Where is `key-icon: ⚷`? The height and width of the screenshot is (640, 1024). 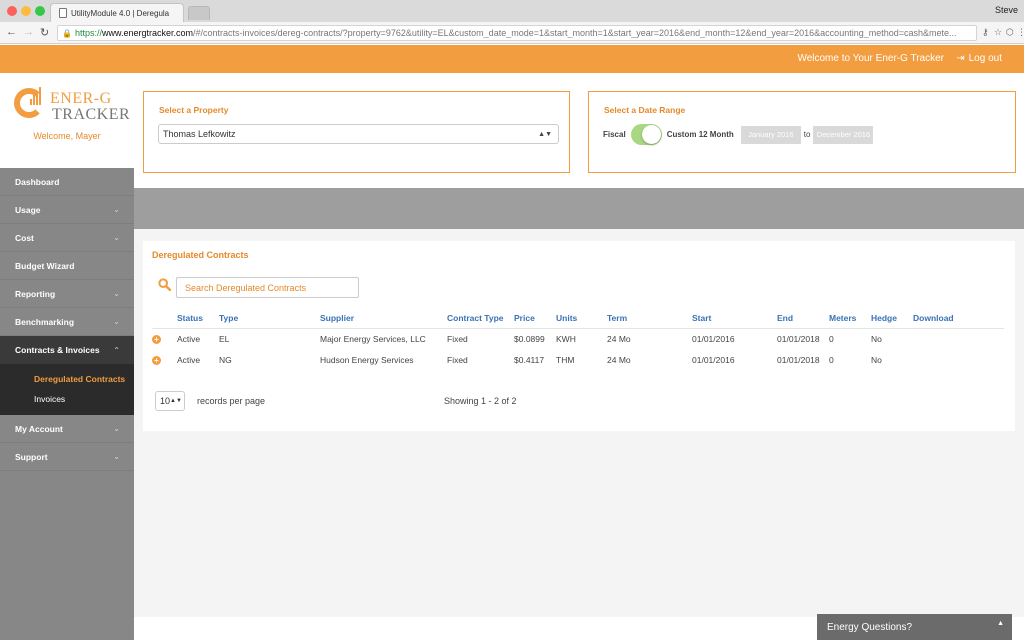 key-icon: ⚷ is located at coordinates (985, 32).